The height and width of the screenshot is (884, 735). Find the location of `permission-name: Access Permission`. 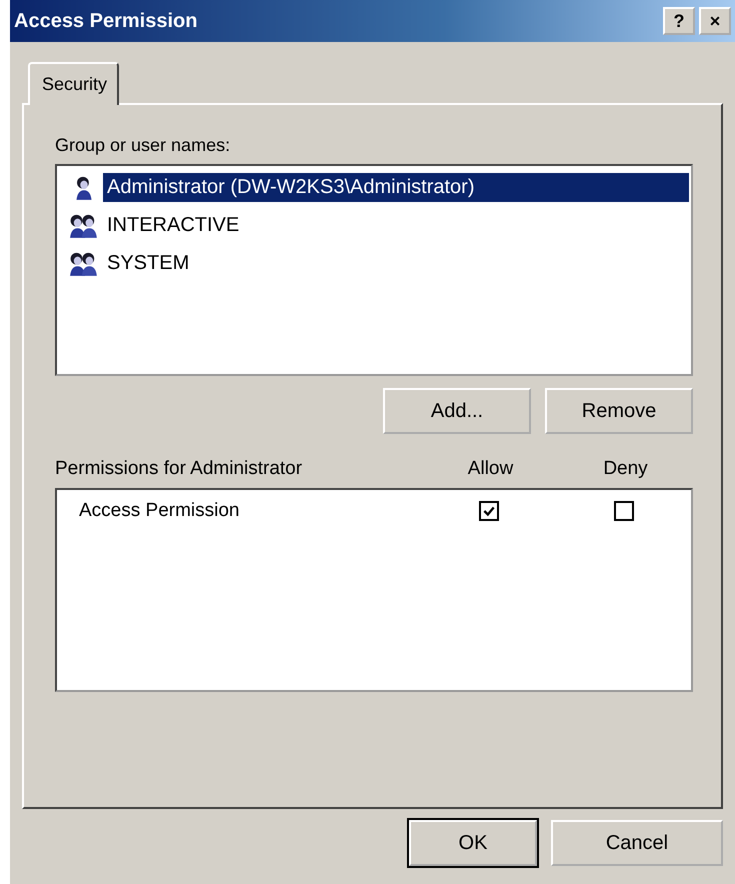

permission-name: Access Permission is located at coordinates (159, 511).